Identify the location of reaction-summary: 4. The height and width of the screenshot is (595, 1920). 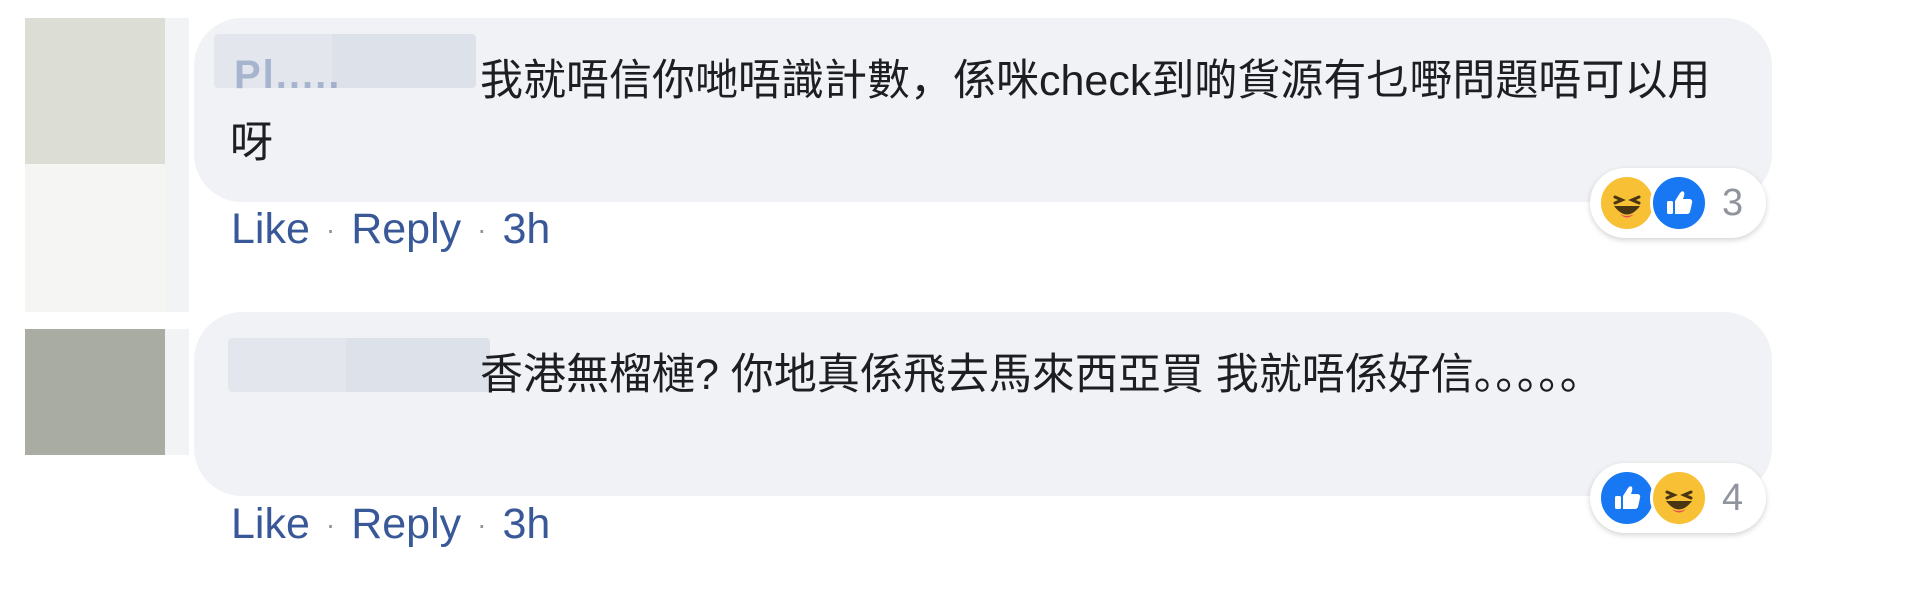
(1678, 498).